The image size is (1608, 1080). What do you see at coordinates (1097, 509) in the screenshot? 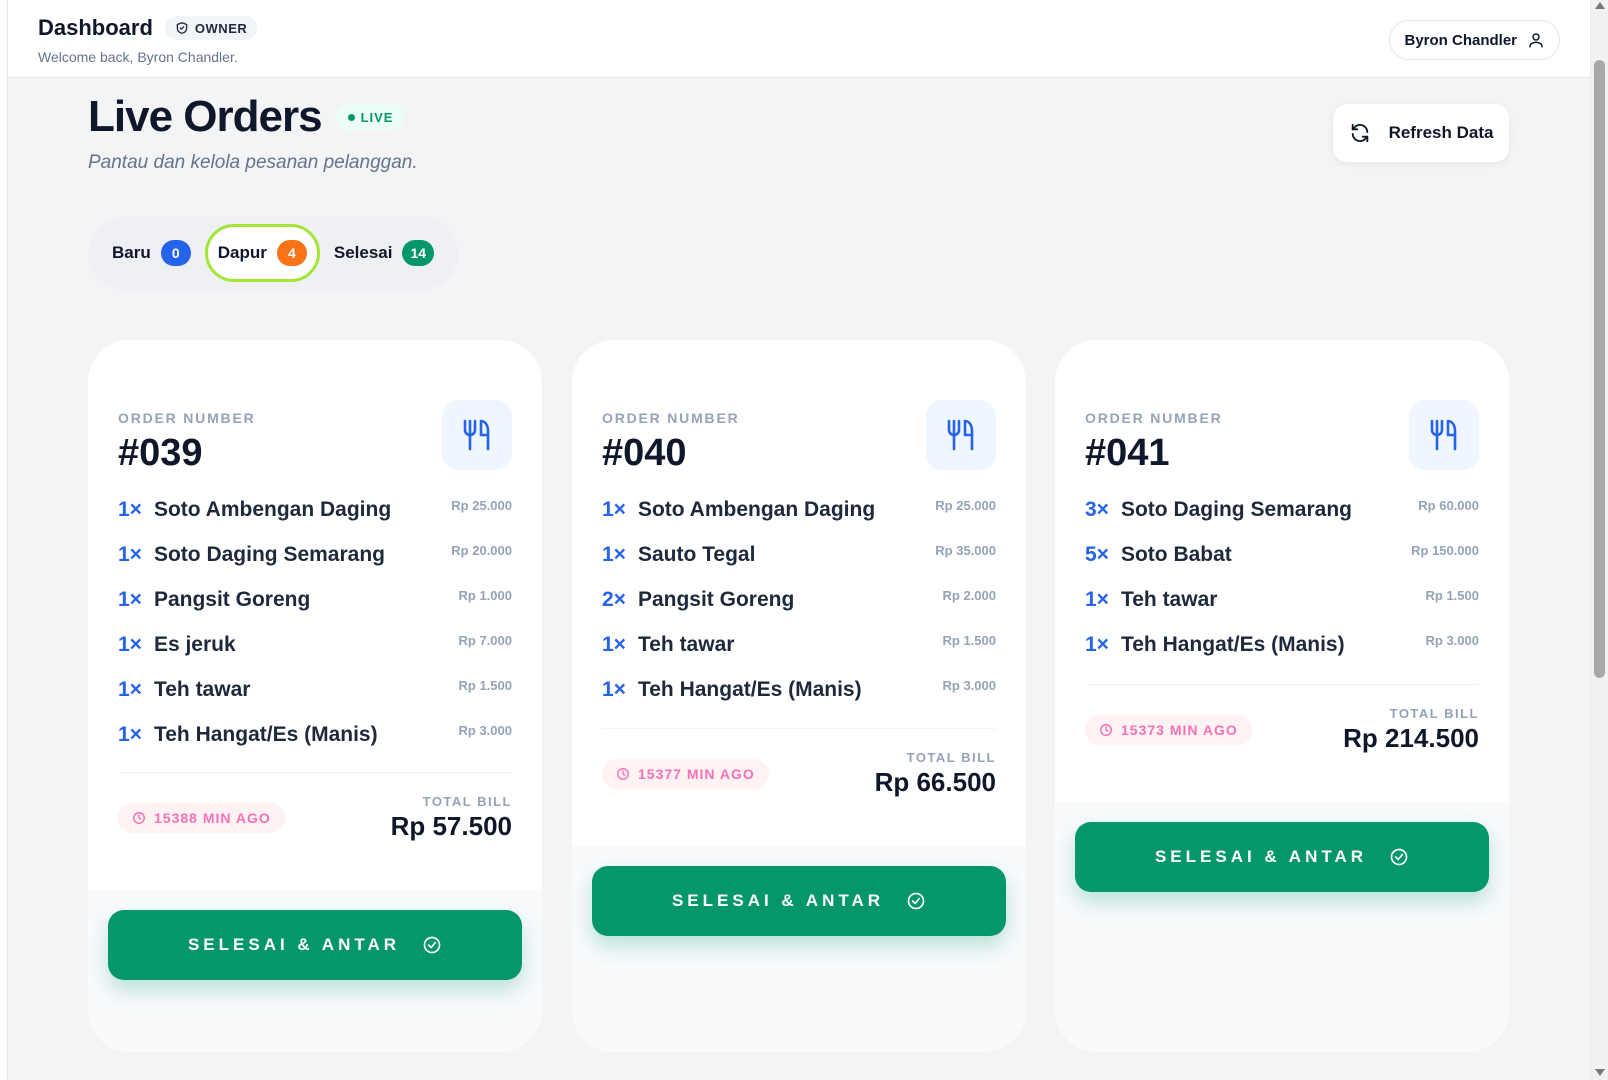
I see `item-qty: 3×` at bounding box center [1097, 509].